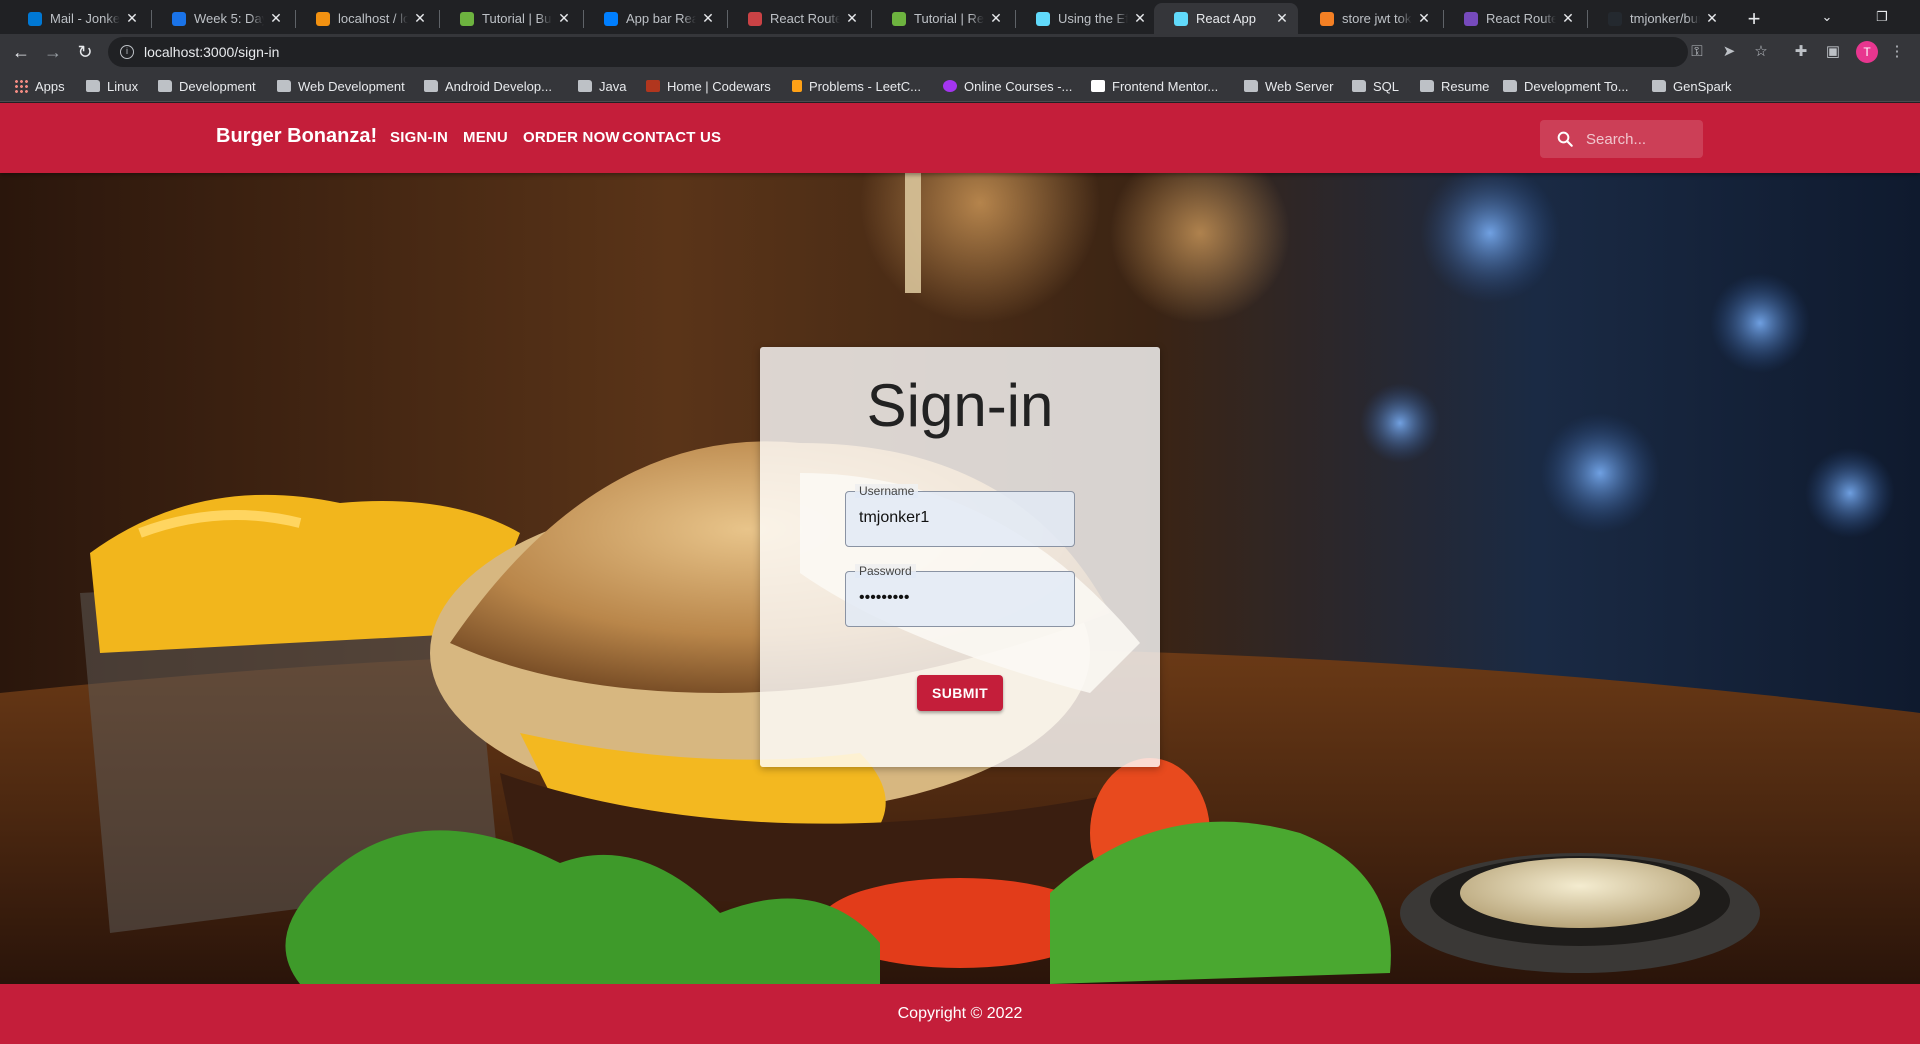 This screenshot has height=1044, width=1920. Describe the element at coordinates (755, 18) in the screenshot. I see `react-router-favicon-icon` at that location.